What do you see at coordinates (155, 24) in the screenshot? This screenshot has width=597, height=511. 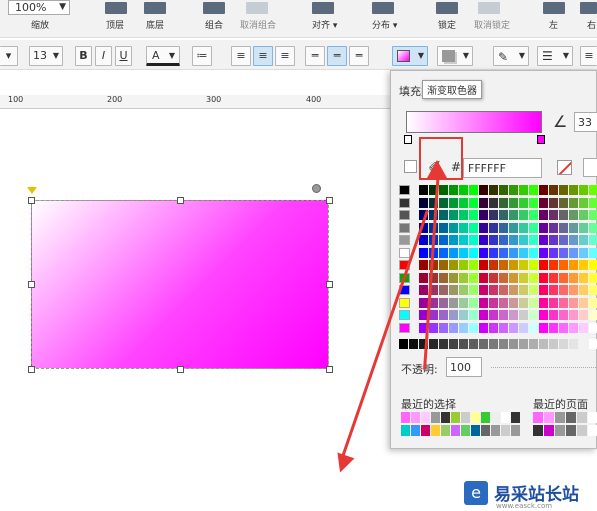 I see `send-to-back-button: 底层` at bounding box center [155, 24].